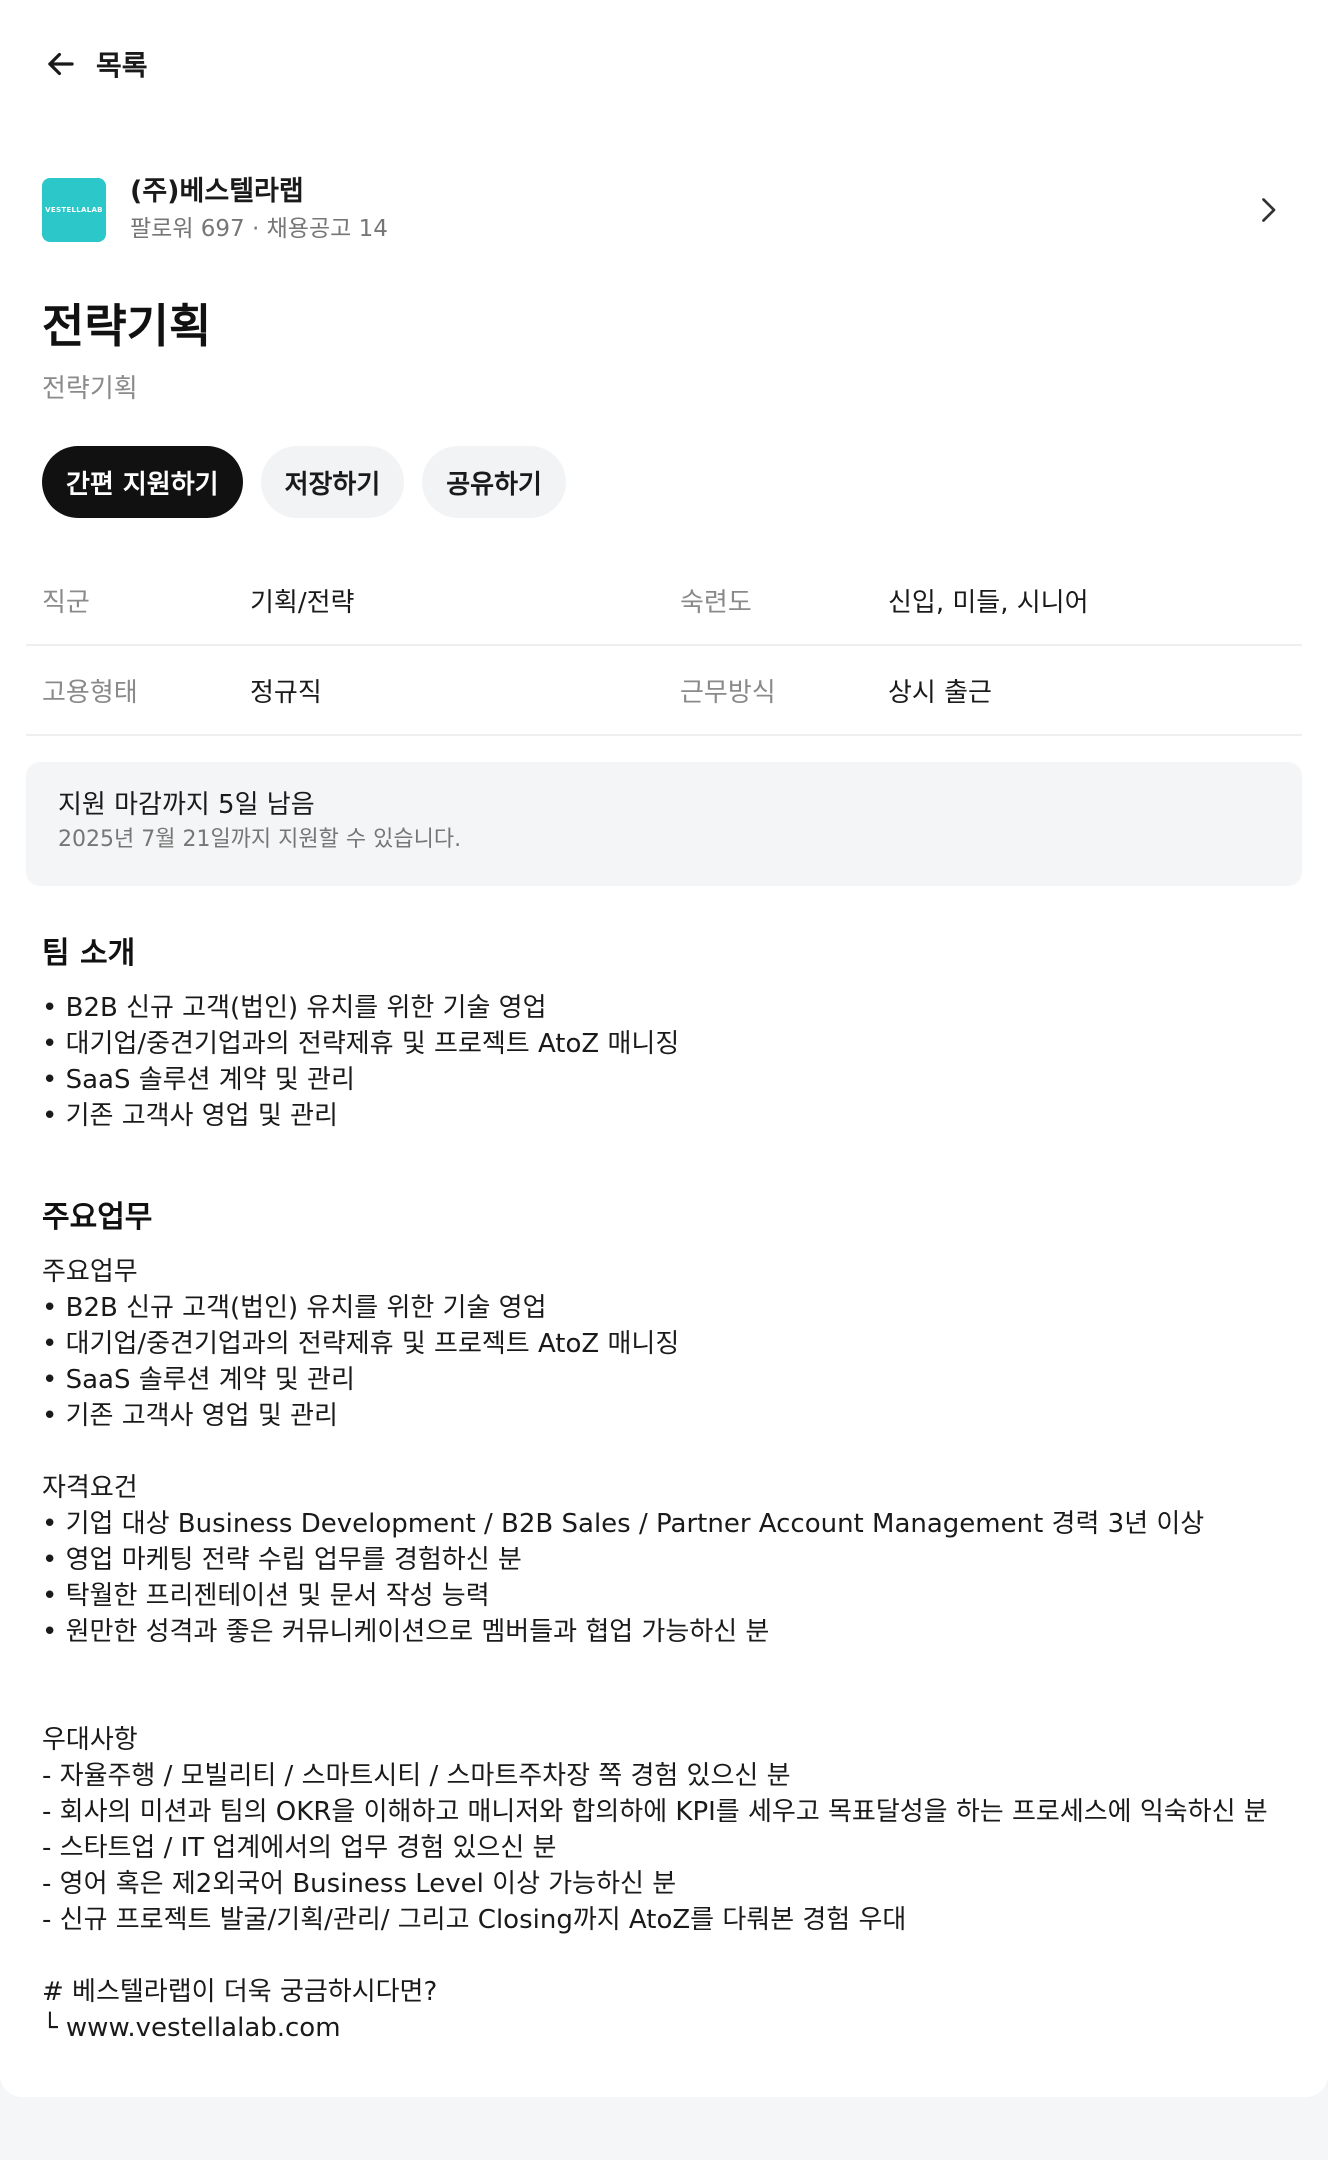 The height and width of the screenshot is (2160, 1328). What do you see at coordinates (260, 839) in the screenshot?
I see `deadline-description: 2025년 7월 21일까지 지원할 수 있습니다.` at bounding box center [260, 839].